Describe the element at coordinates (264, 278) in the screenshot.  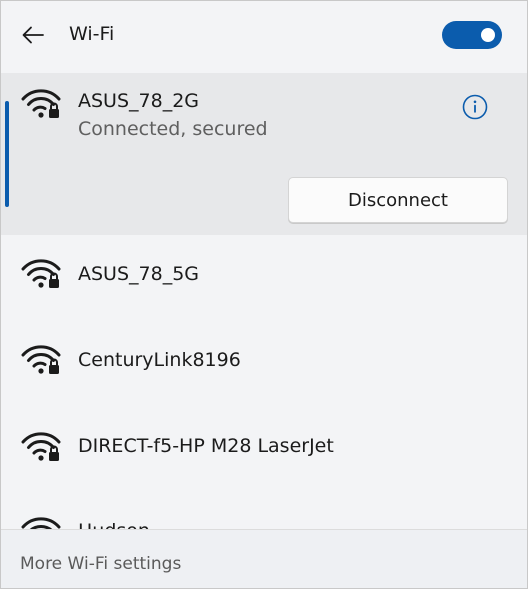
I see `network-item-asus-78-5g: ASUS_78_5G` at that location.